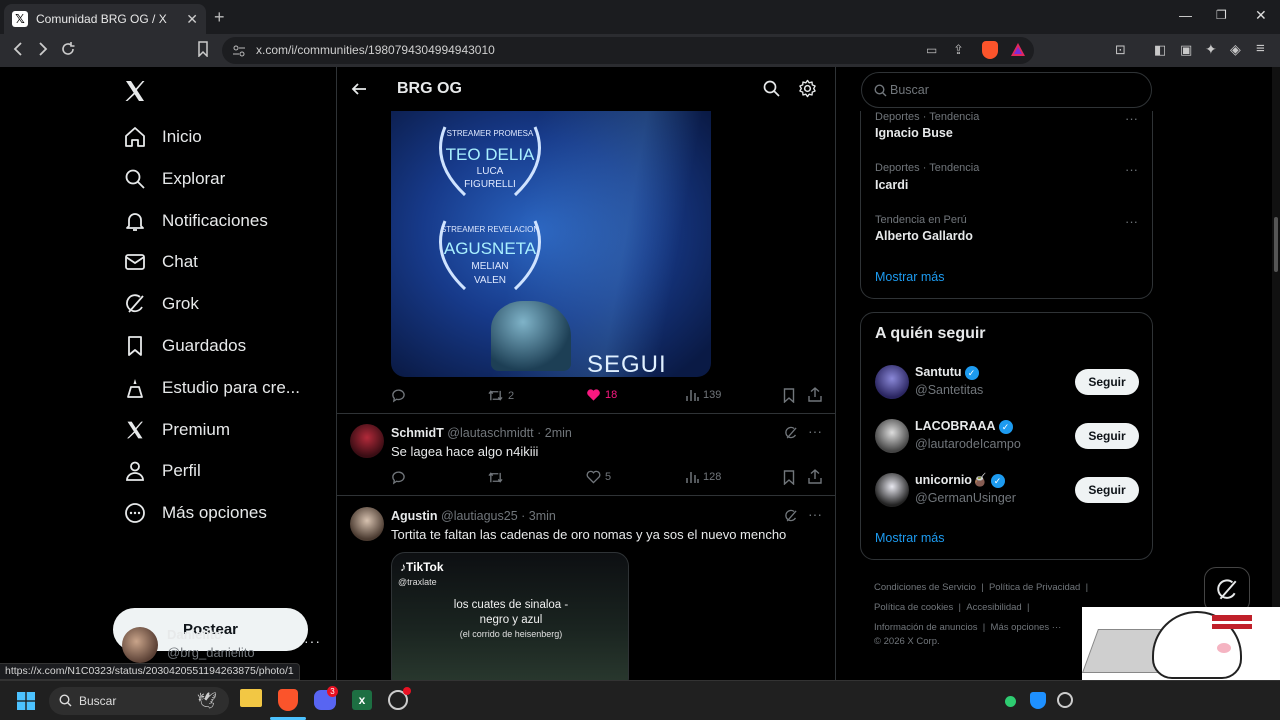  What do you see at coordinates (495, 477) in the screenshot?
I see `retweet-button` at bounding box center [495, 477].